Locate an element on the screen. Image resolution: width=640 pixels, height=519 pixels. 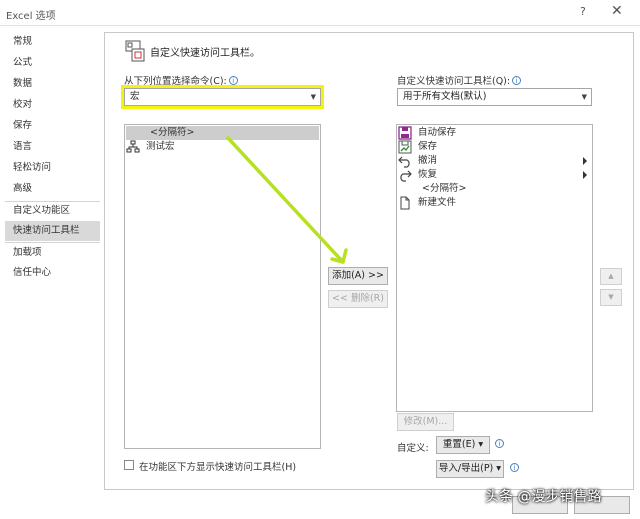
reset-button: 重置(E) ▾ is located at coordinates (463, 445).